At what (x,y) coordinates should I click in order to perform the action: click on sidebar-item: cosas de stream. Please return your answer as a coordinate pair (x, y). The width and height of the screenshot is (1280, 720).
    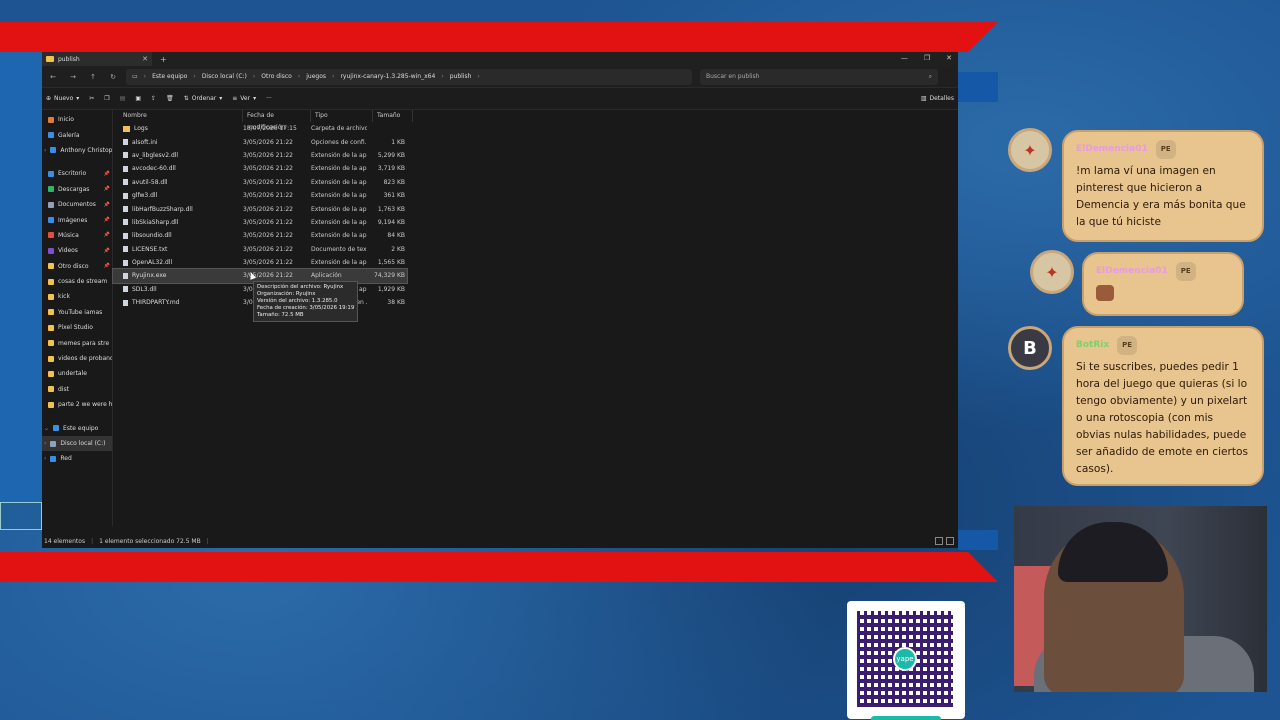
    Looking at the image, I should click on (77, 281).